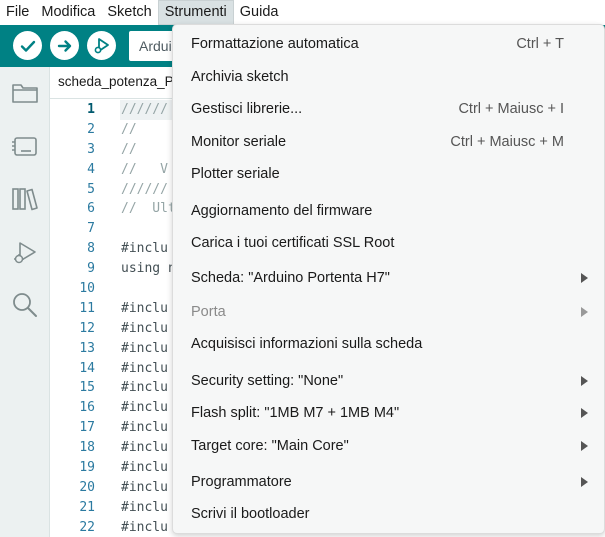 This screenshot has height=537, width=605. Describe the element at coordinates (87, 448) in the screenshot. I see `line-number: 18` at that location.